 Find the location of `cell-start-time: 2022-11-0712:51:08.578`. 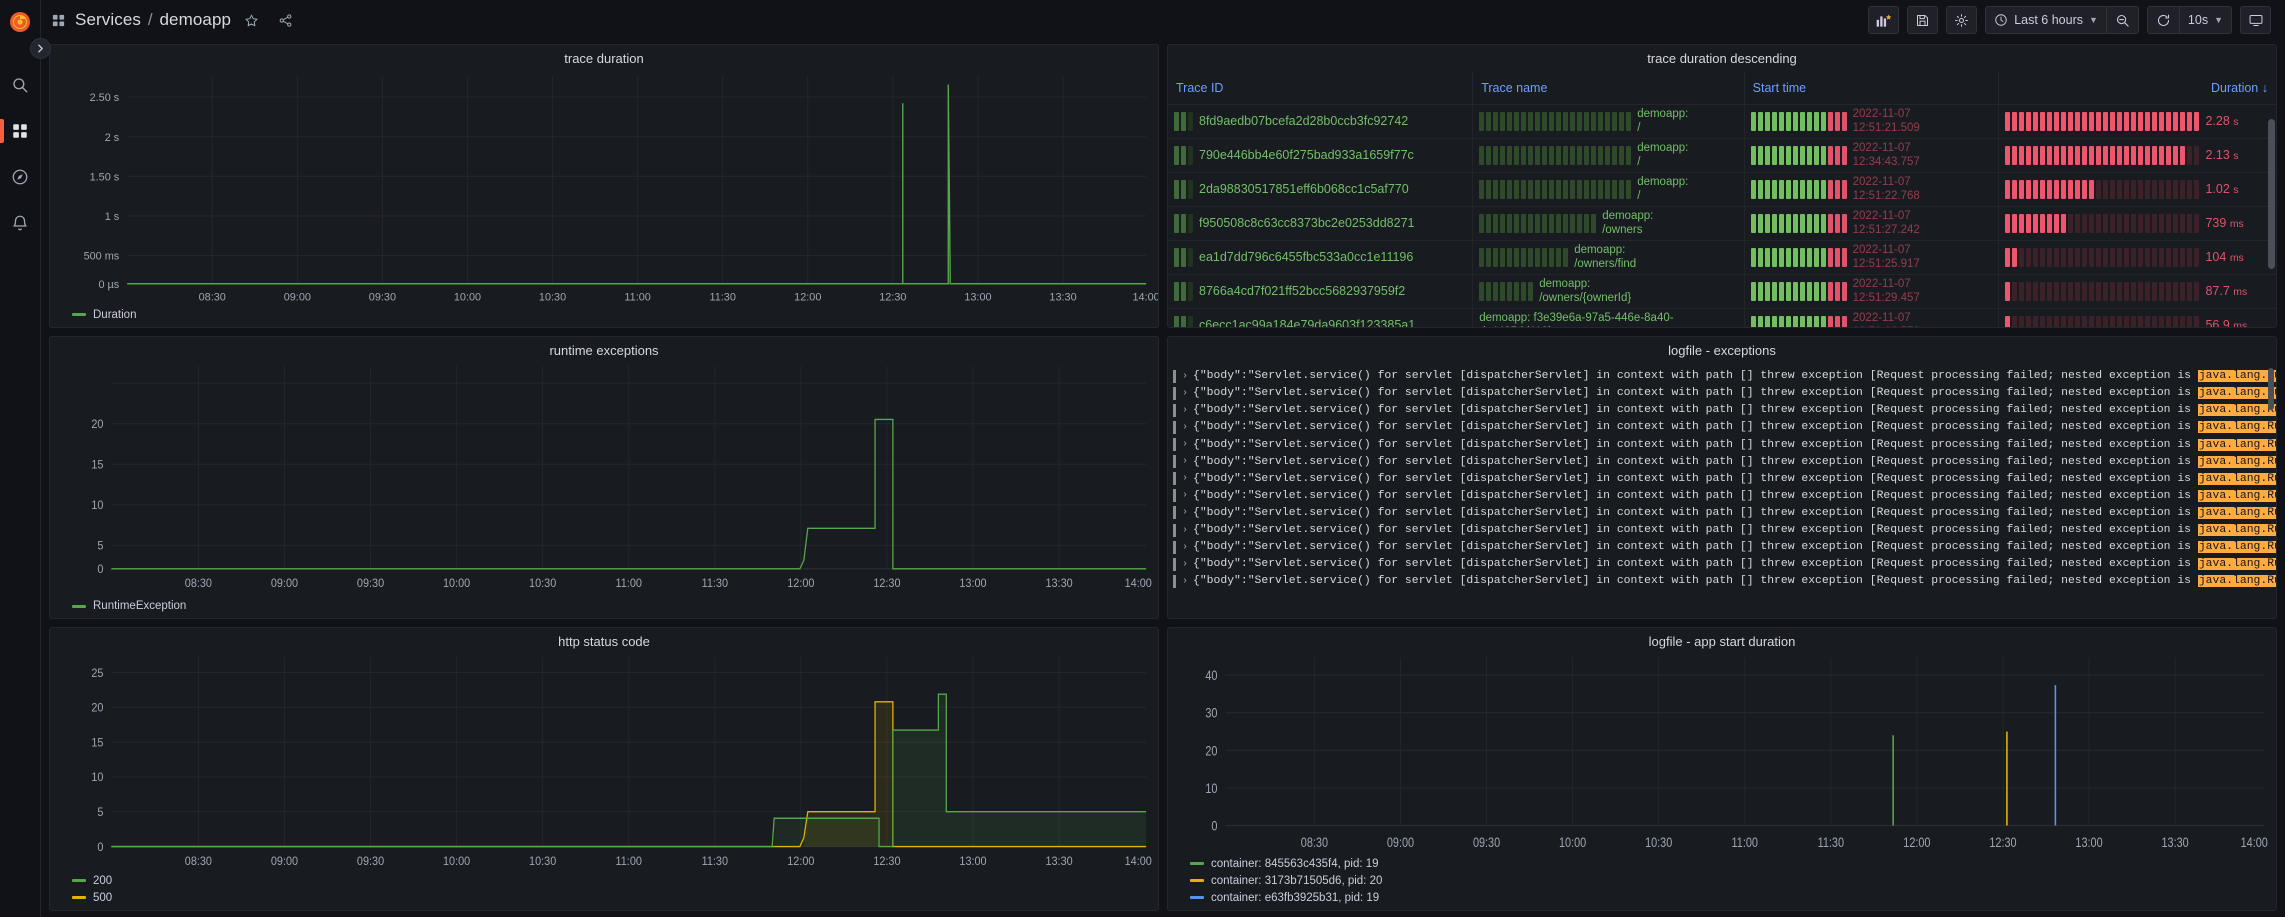

cell-start-time: 2022-11-0712:51:08.578 is located at coordinates (1872, 317).